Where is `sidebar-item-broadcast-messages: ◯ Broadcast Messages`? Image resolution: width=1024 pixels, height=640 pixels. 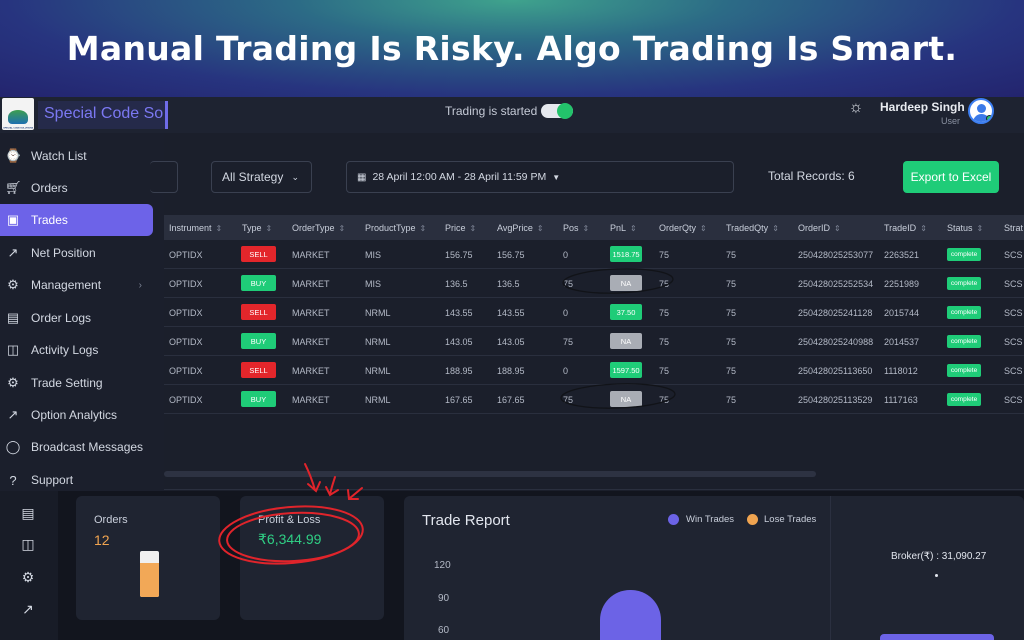 sidebar-item-broadcast-messages: ◯ Broadcast Messages is located at coordinates (80, 447).